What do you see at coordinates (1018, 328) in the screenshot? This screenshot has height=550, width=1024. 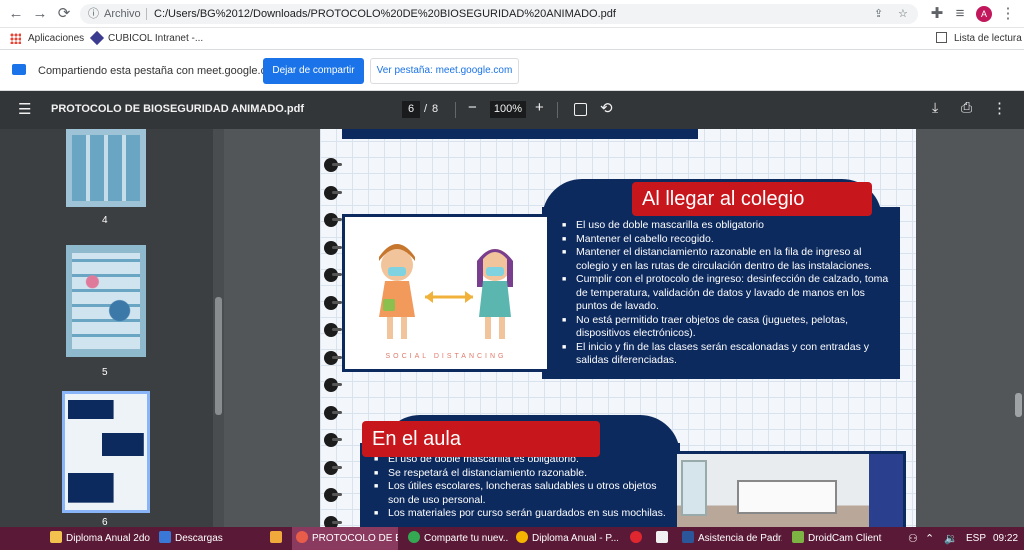 I see `document-scrollbar` at bounding box center [1018, 328].